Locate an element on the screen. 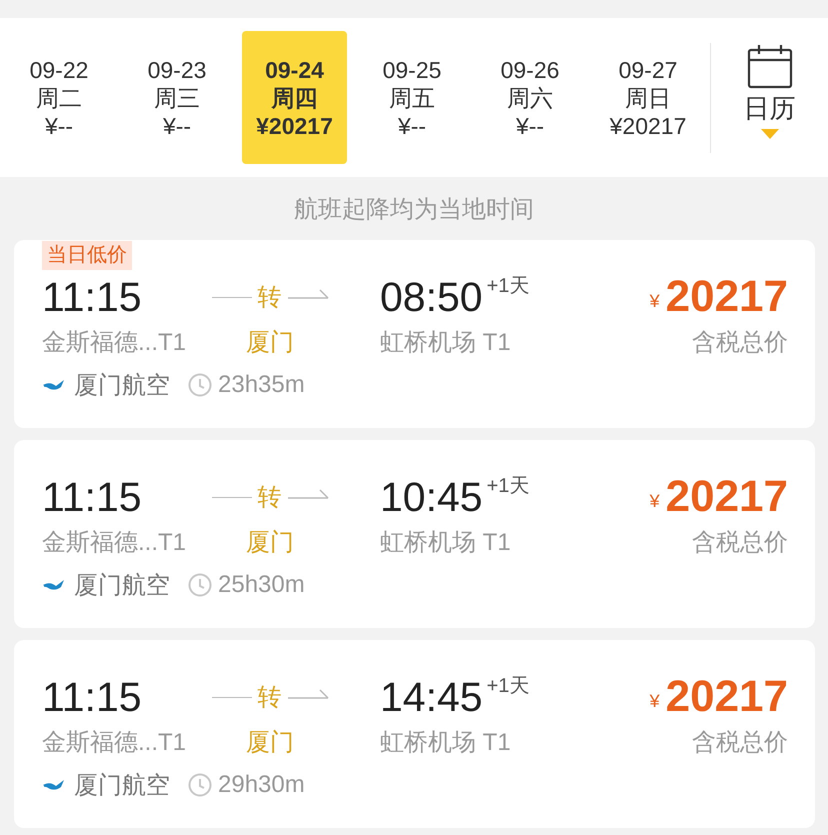 This screenshot has height=835, width=828. date-tab: 09-23 周三 ¥-- is located at coordinates (177, 97).